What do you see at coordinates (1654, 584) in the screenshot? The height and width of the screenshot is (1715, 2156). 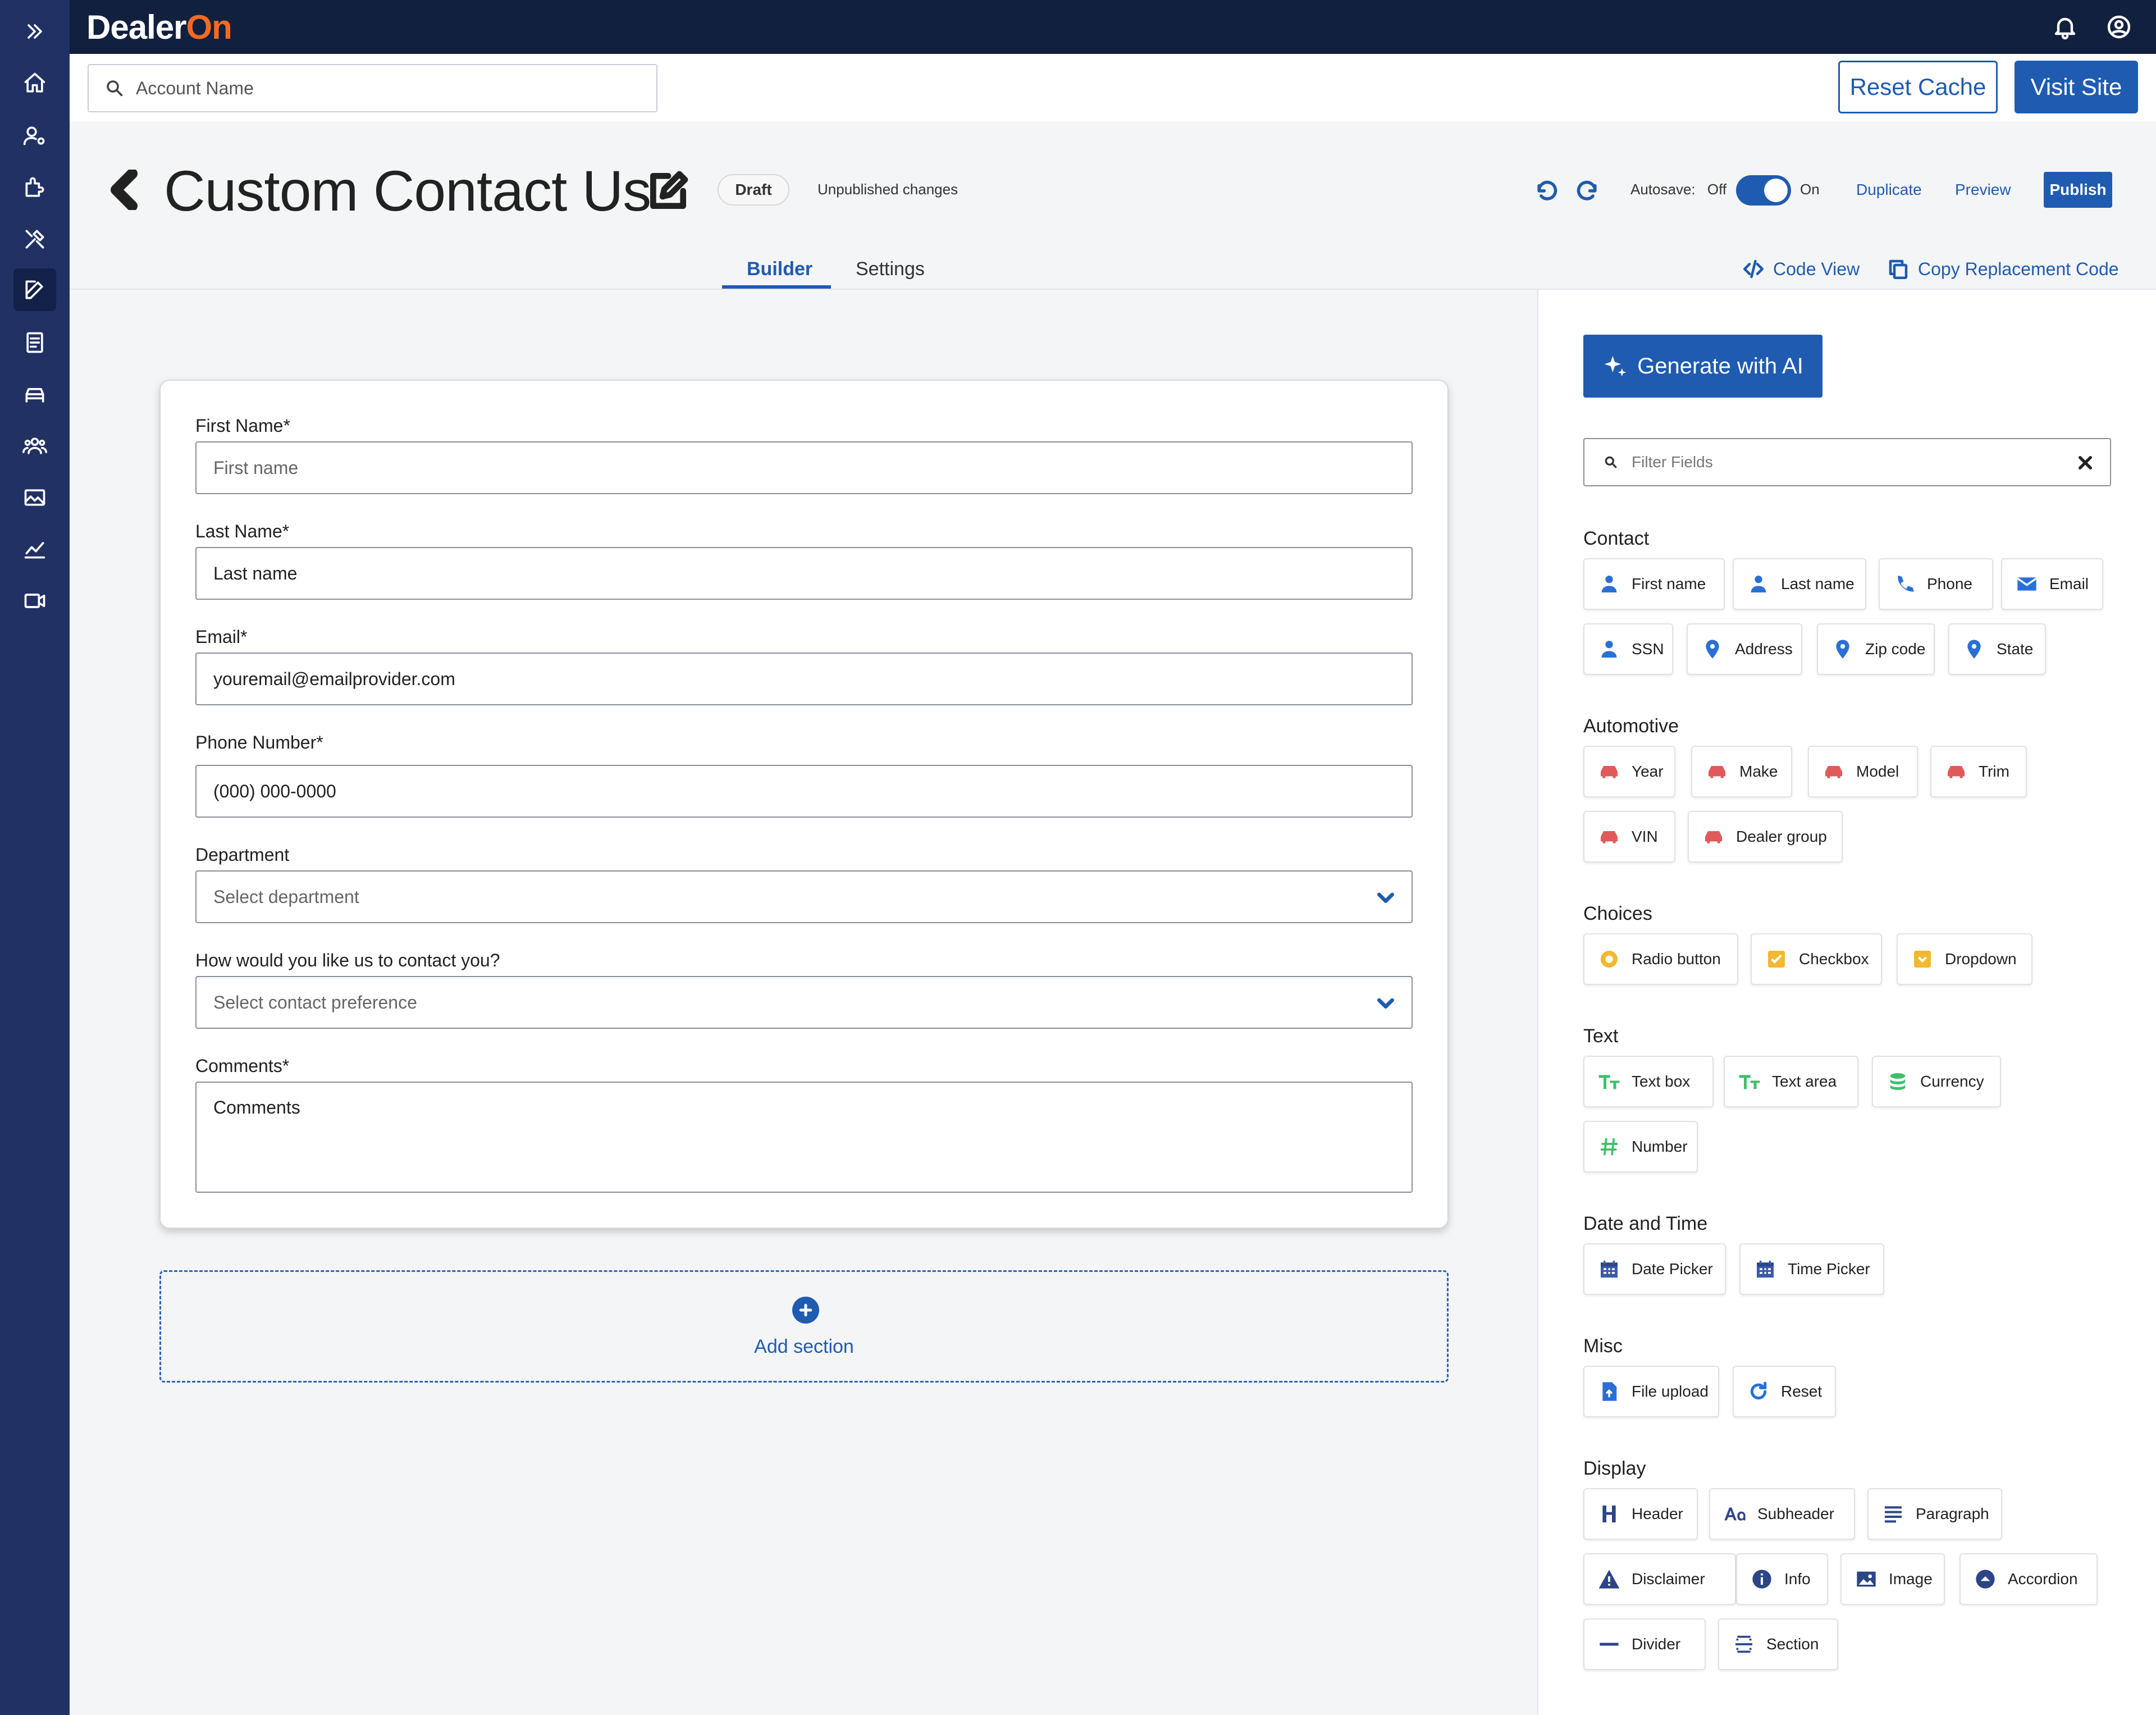 I see `field-chip-first-name: First name` at bounding box center [1654, 584].